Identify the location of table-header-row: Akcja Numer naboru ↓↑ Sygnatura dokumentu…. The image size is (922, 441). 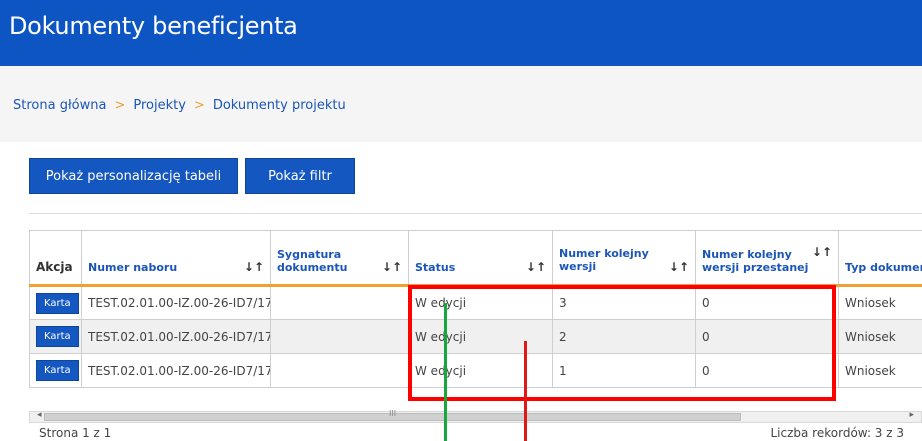
(475, 258).